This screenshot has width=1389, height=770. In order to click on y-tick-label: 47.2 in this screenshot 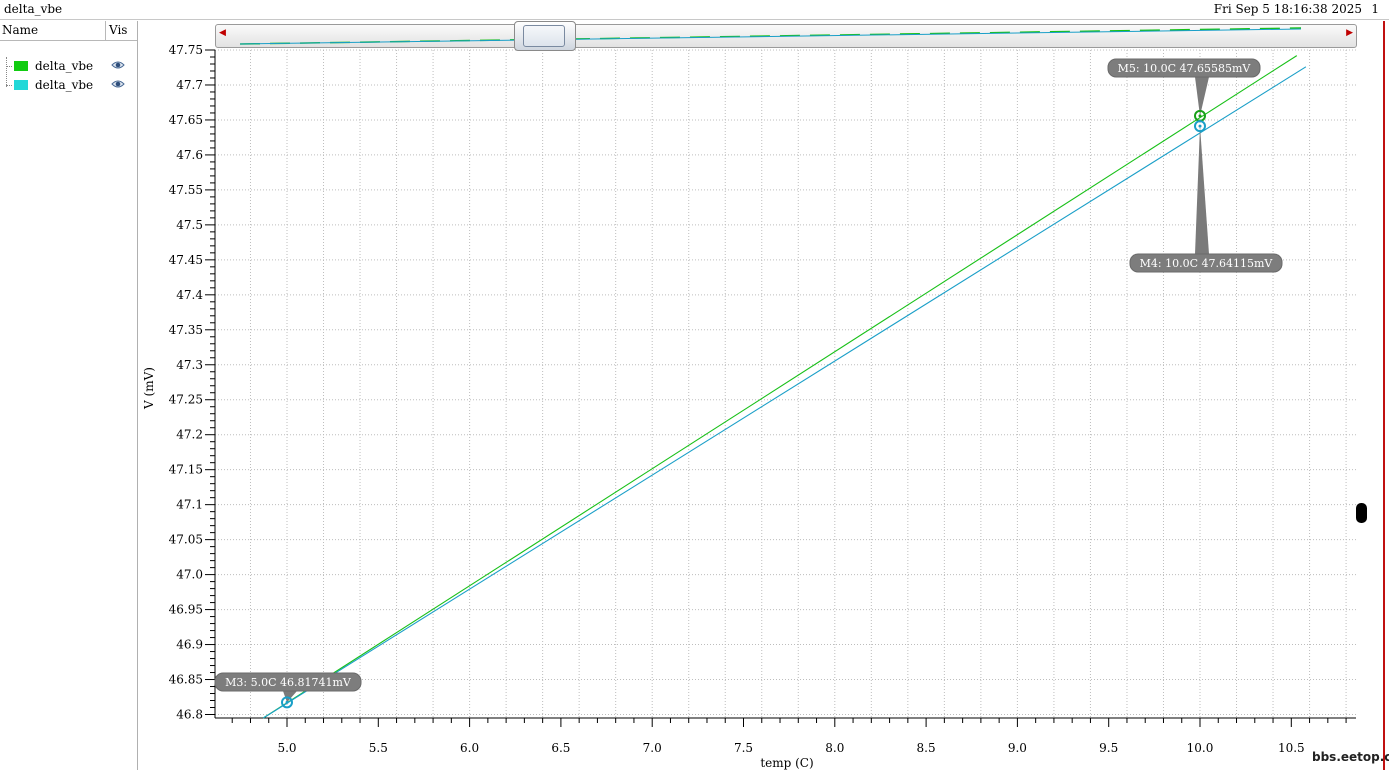, I will do `click(189, 435)`.